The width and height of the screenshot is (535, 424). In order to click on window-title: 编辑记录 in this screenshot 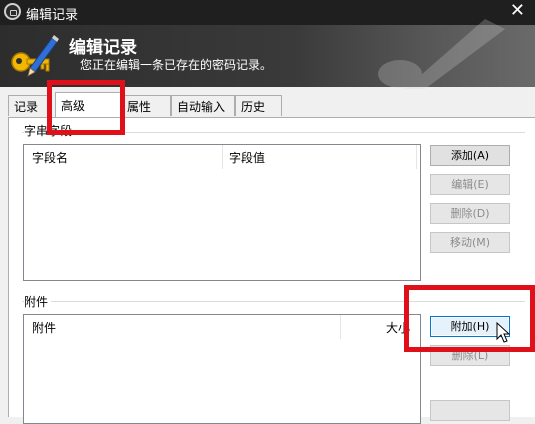, I will do `click(52, 15)`.